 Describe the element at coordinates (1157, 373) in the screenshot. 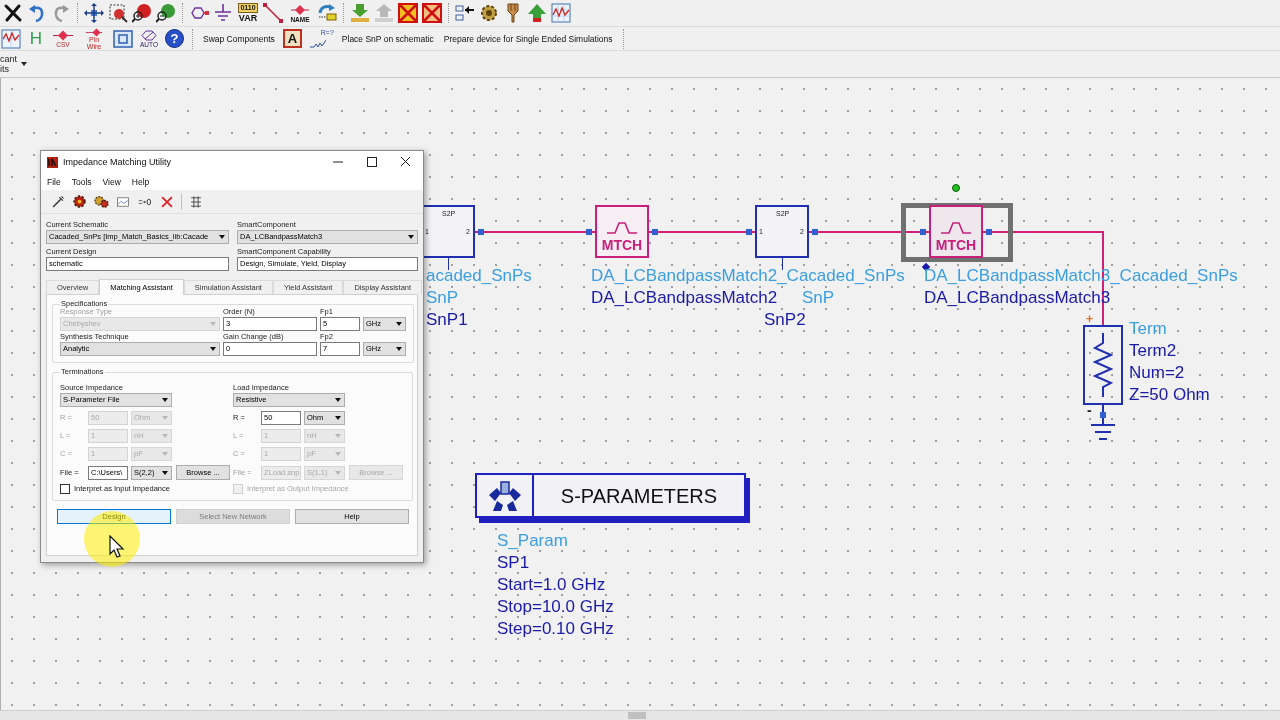

I see `component-label: Num=2` at that location.